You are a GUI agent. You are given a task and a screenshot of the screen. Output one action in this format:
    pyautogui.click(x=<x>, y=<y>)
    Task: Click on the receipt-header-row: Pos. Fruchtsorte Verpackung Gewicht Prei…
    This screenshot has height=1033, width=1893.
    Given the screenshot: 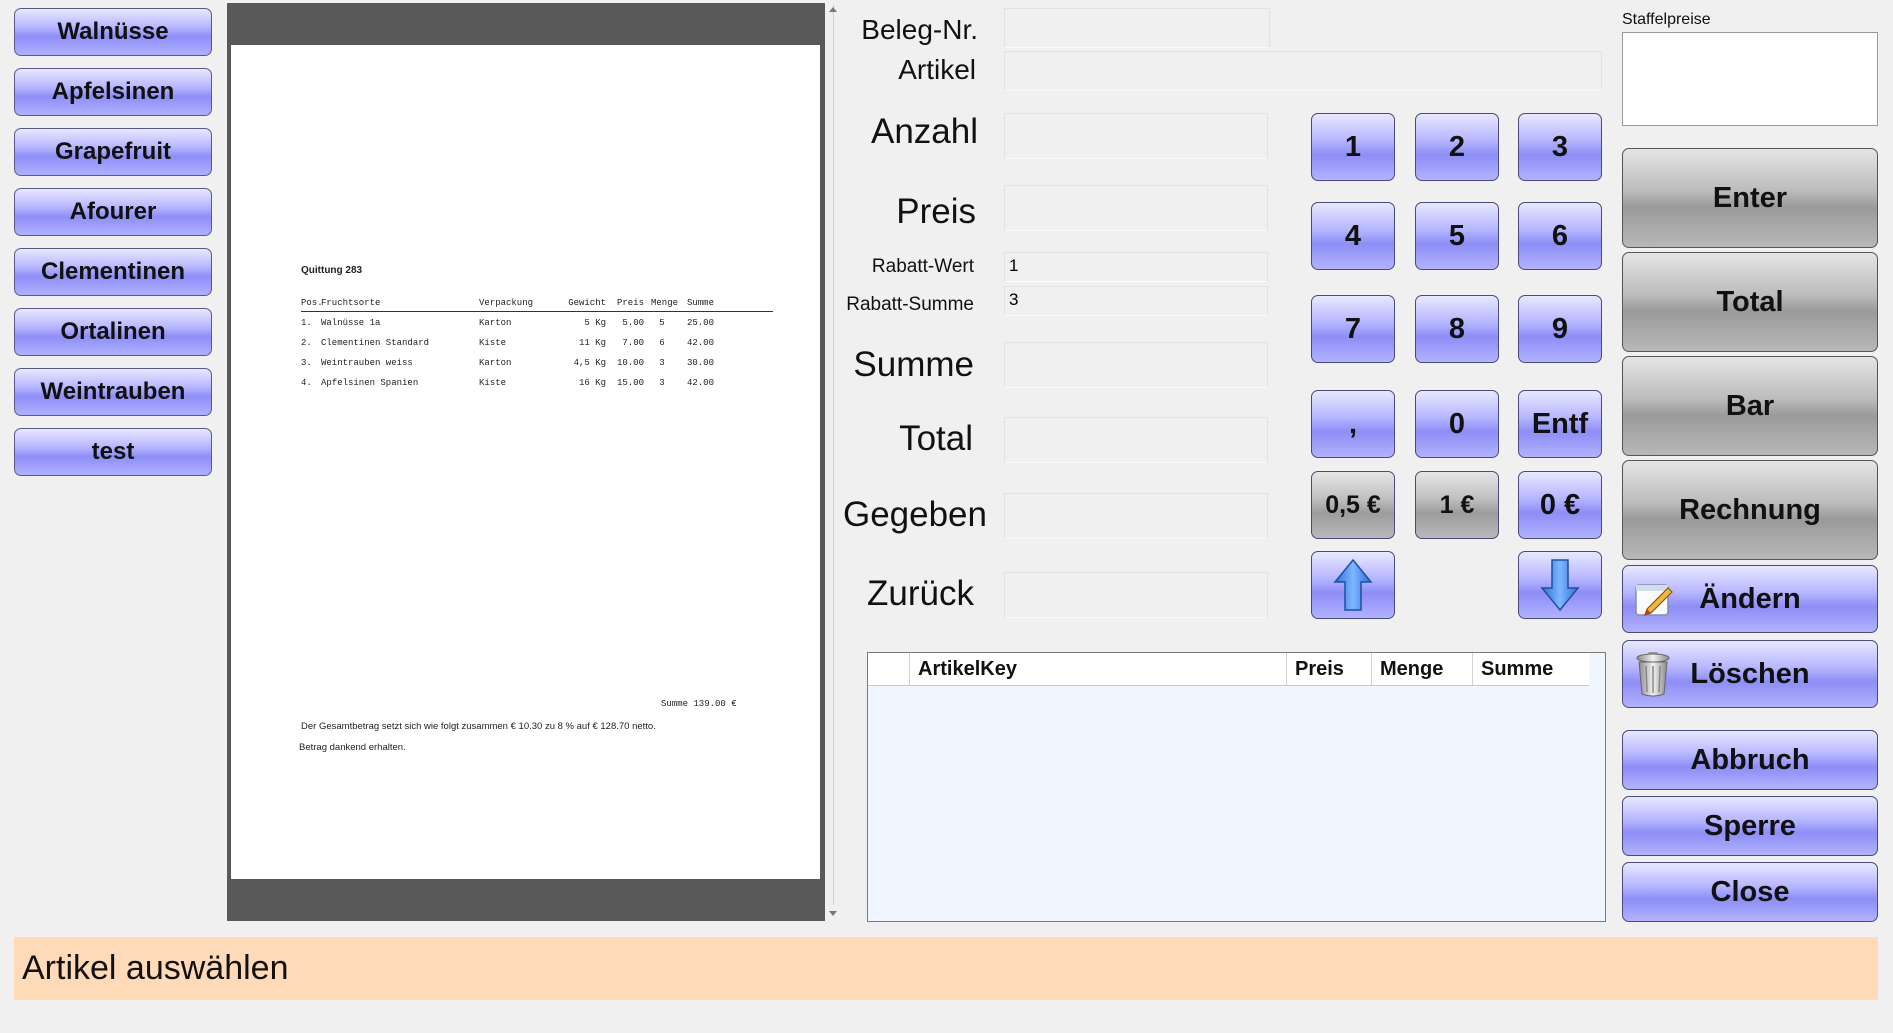 What is the action you would take?
    pyautogui.click(x=537, y=305)
    